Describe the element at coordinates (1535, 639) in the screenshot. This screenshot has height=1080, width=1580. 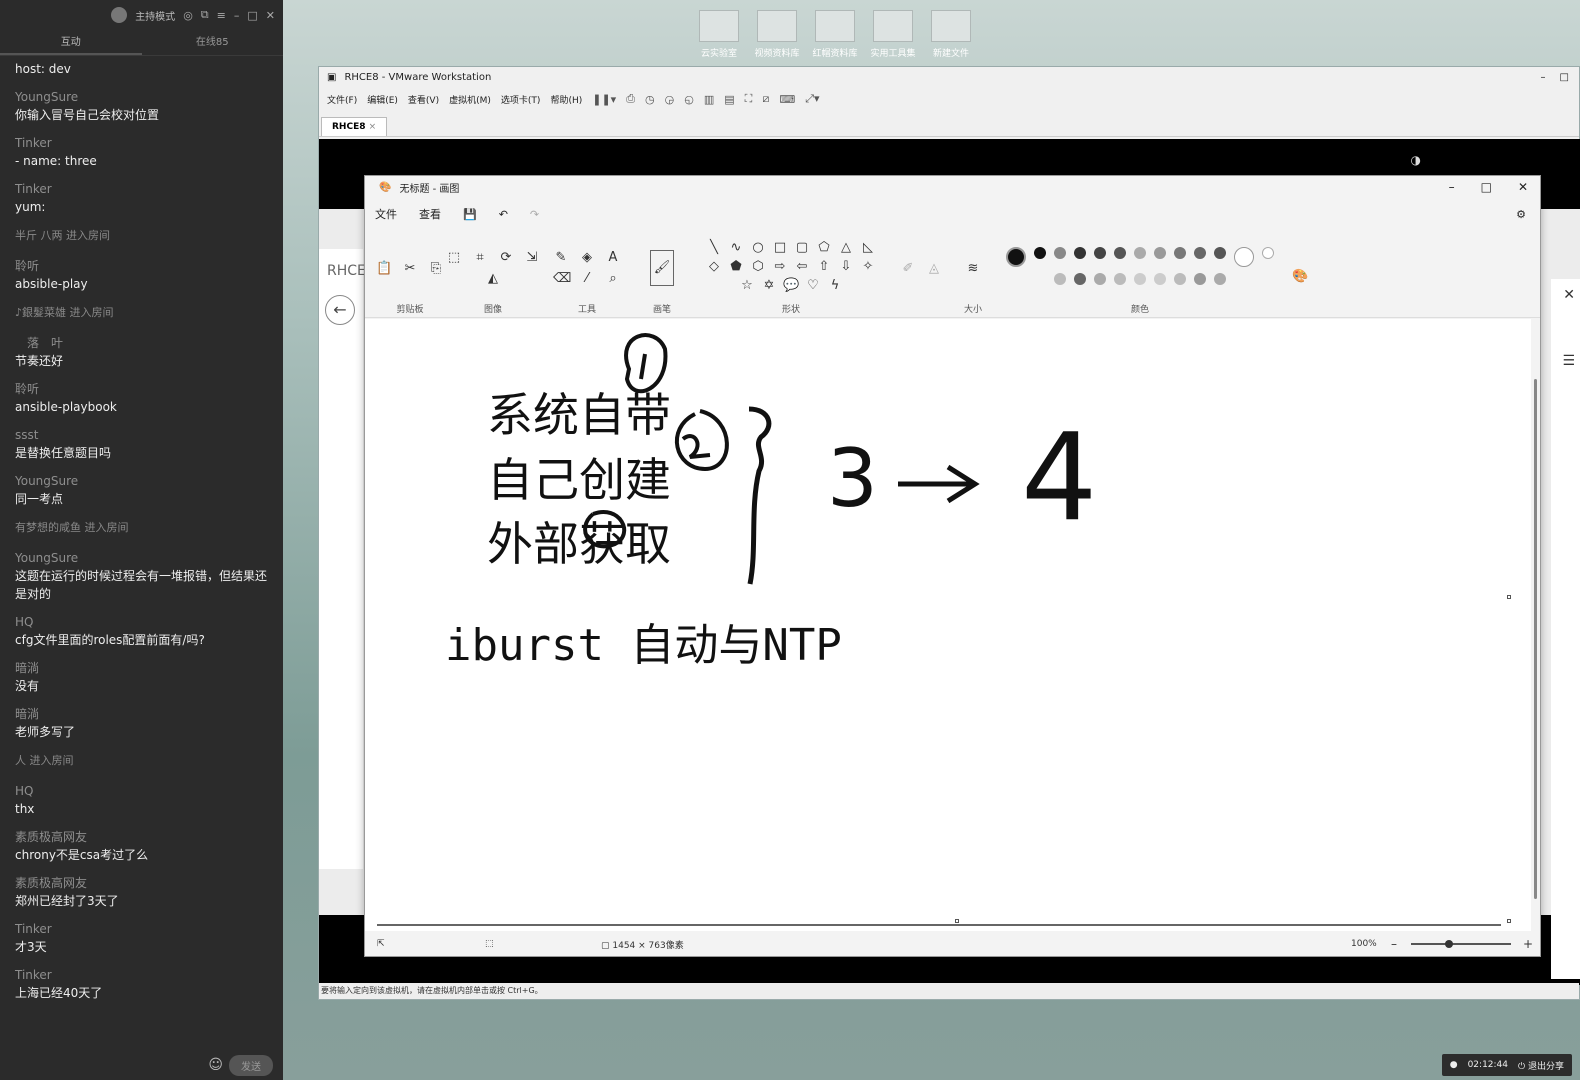
I see `scroll-thumb` at that location.